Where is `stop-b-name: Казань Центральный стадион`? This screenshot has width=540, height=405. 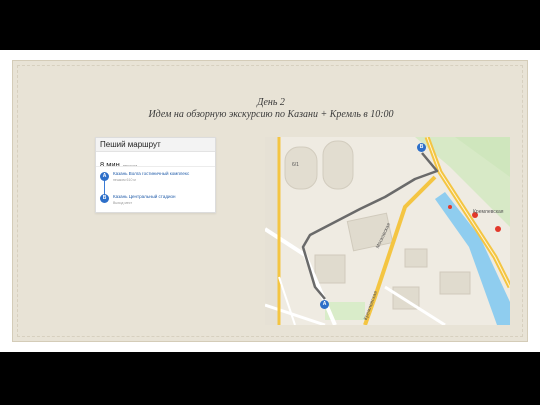
stop-b-name: Казань Центральный стадион is located at coordinates (144, 196).